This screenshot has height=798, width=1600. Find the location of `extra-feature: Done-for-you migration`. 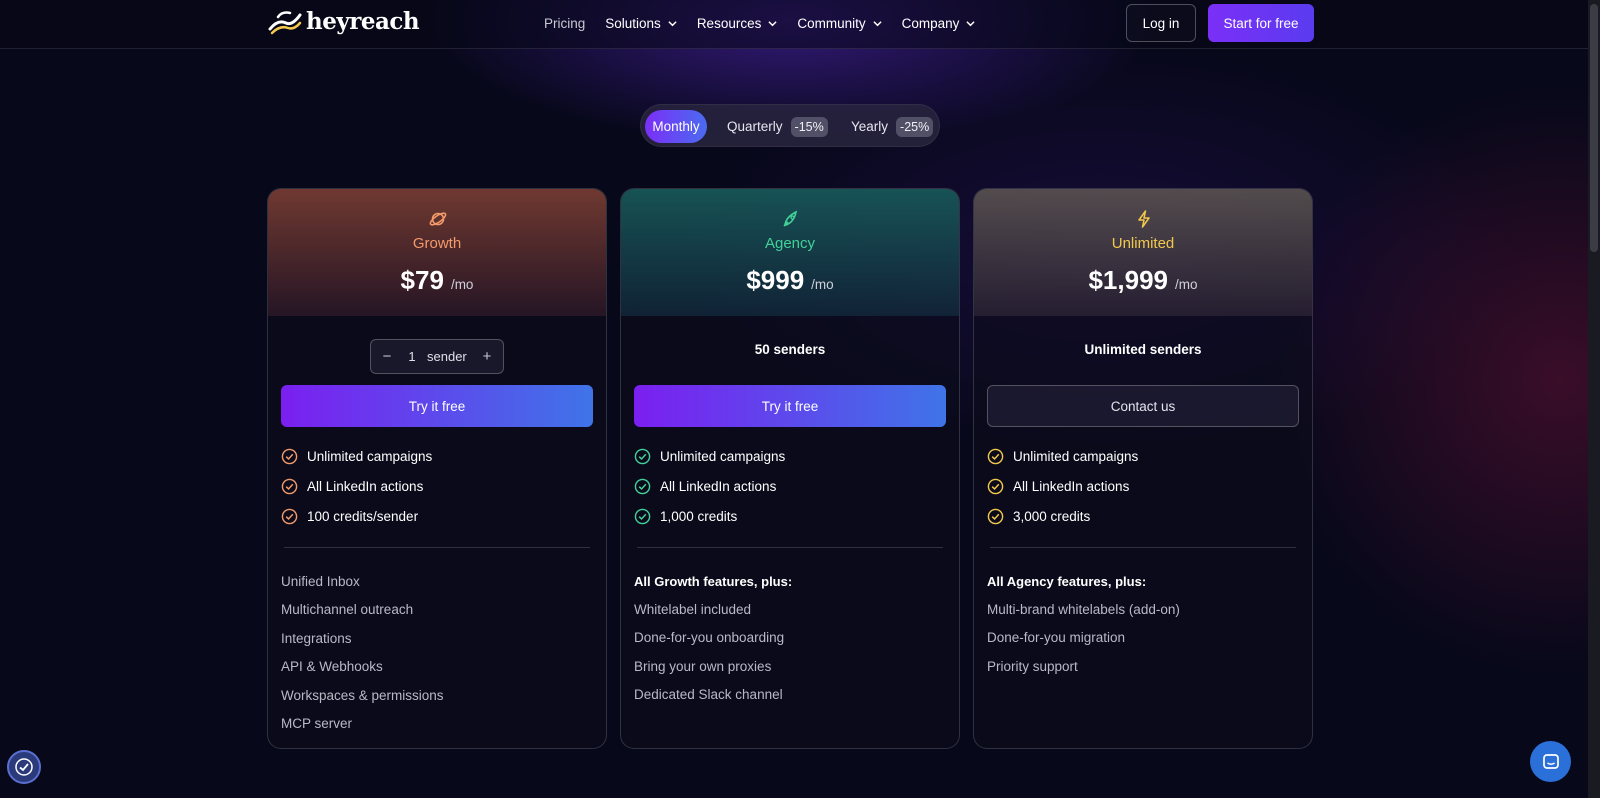

extra-feature: Done-for-you migration is located at coordinates (1056, 638).